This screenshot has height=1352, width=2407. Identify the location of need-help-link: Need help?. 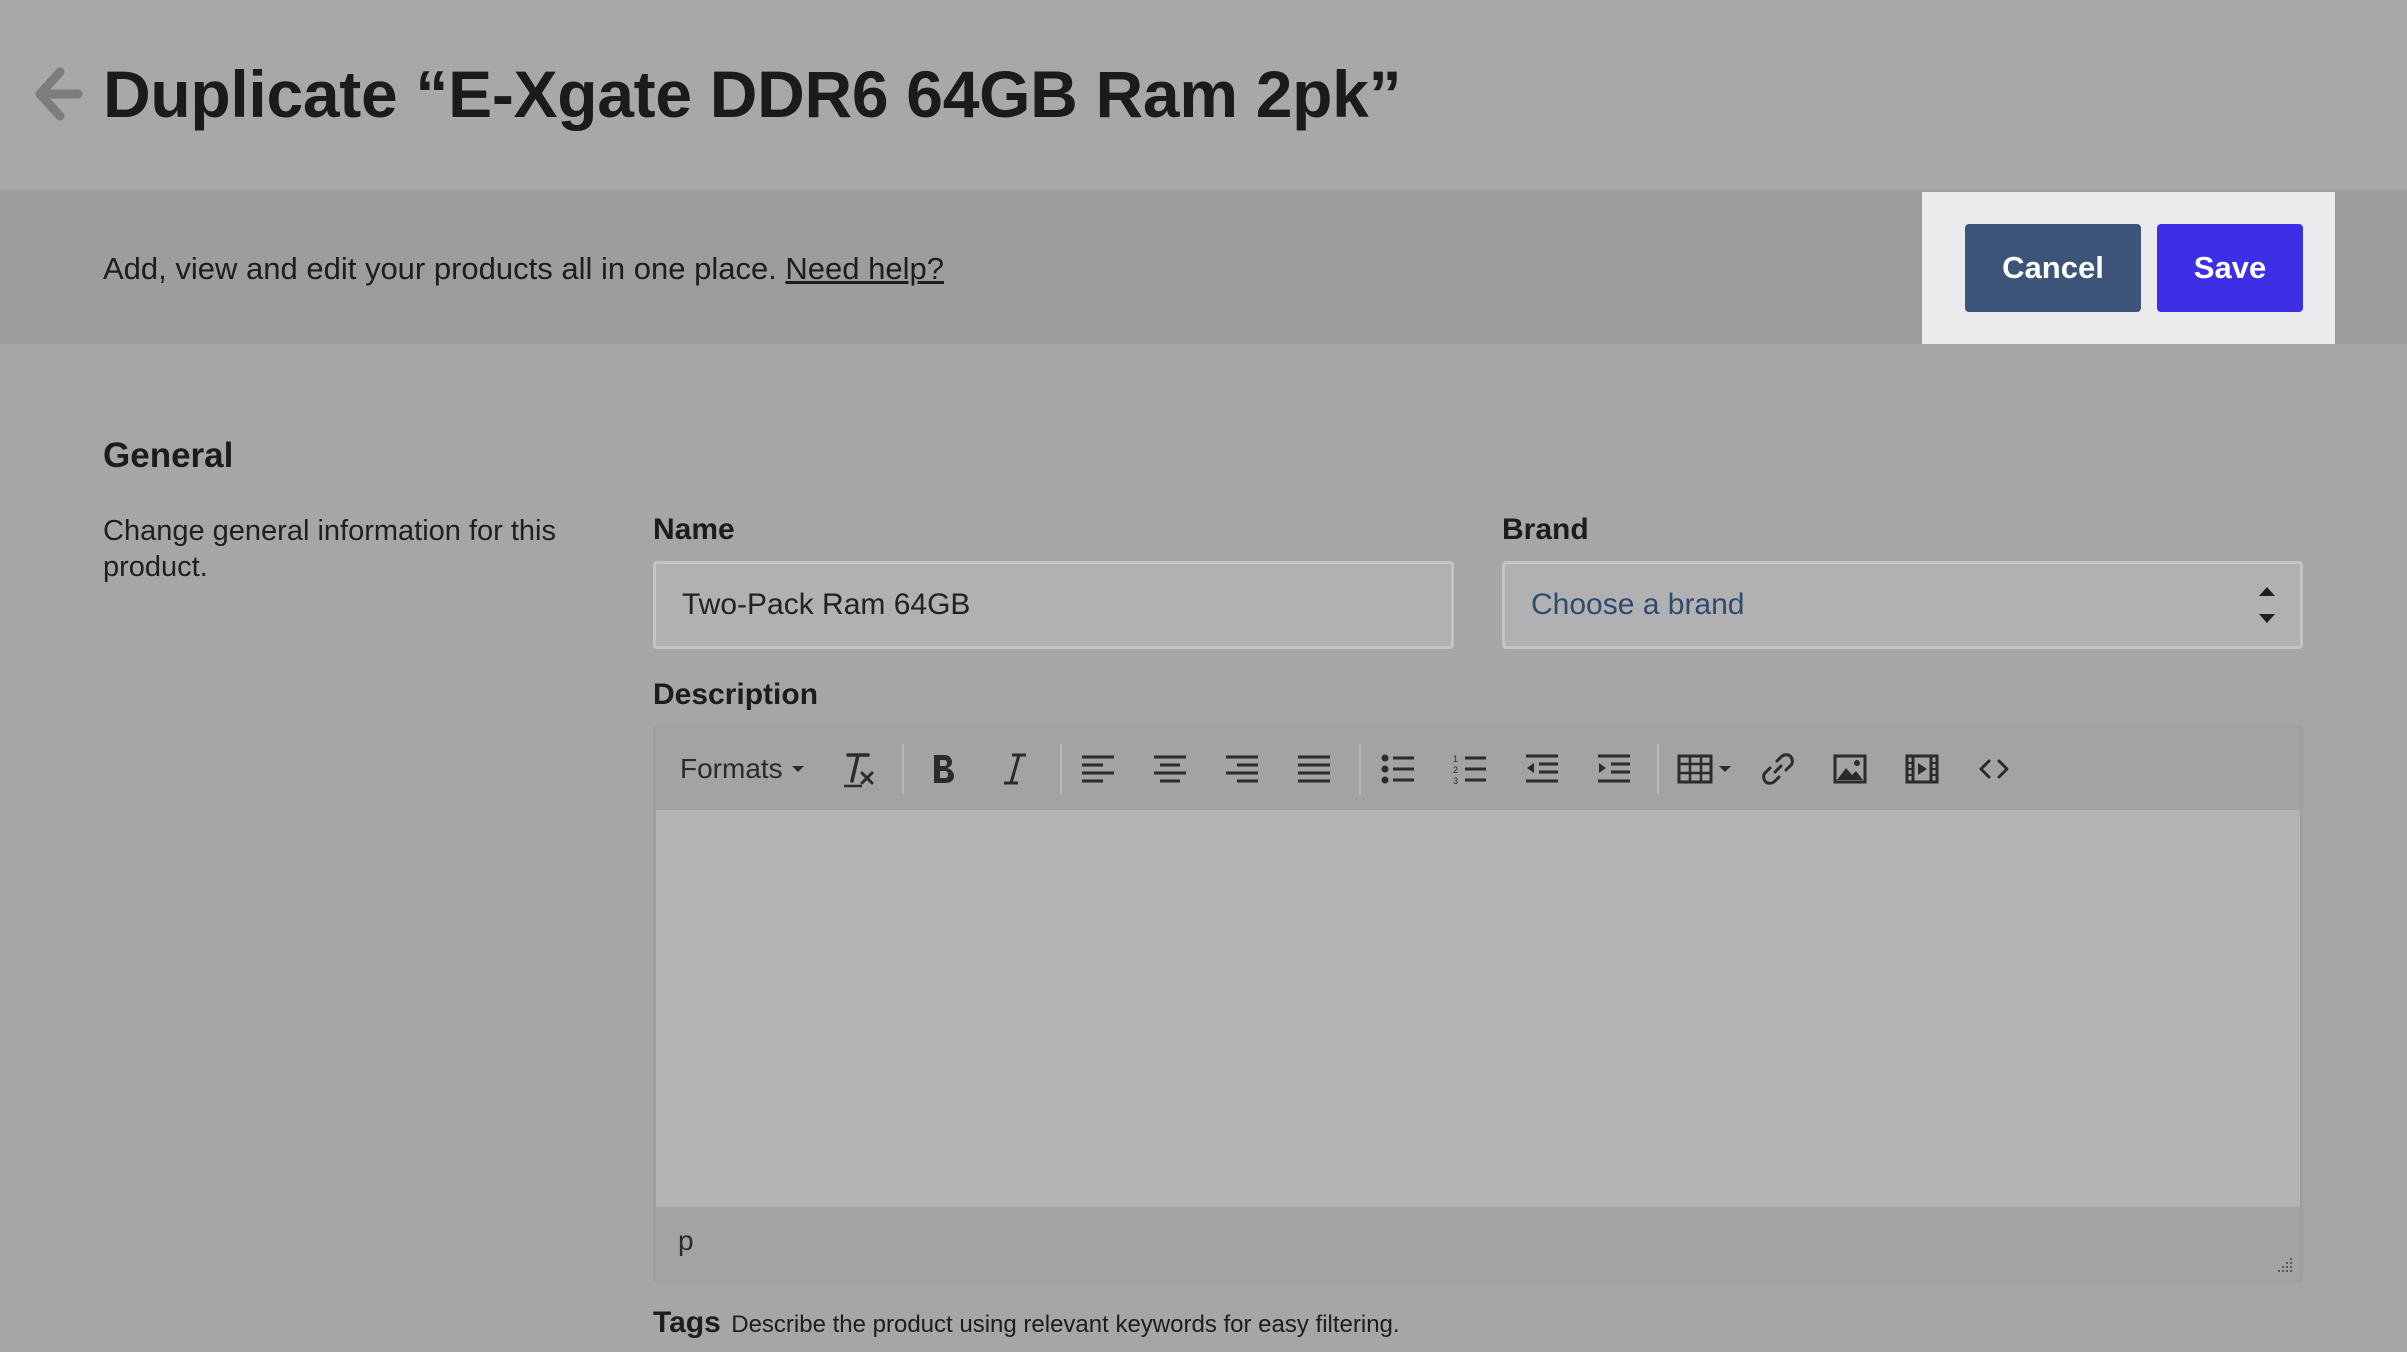
(864, 268).